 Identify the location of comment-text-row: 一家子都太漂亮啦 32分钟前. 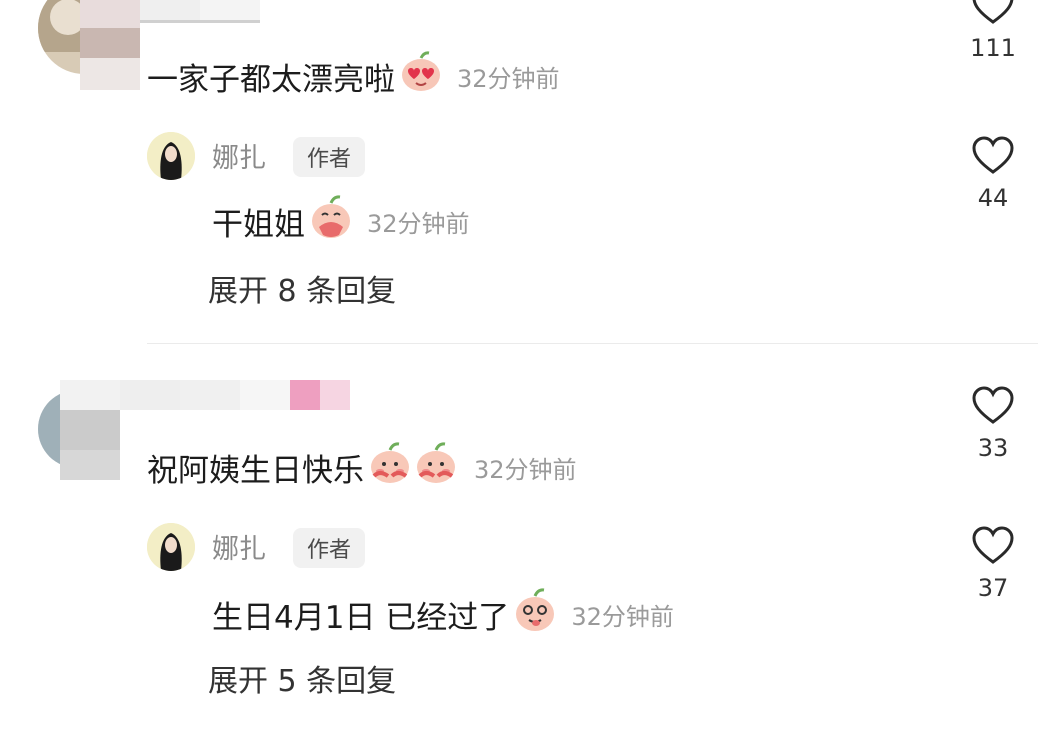
(353, 76).